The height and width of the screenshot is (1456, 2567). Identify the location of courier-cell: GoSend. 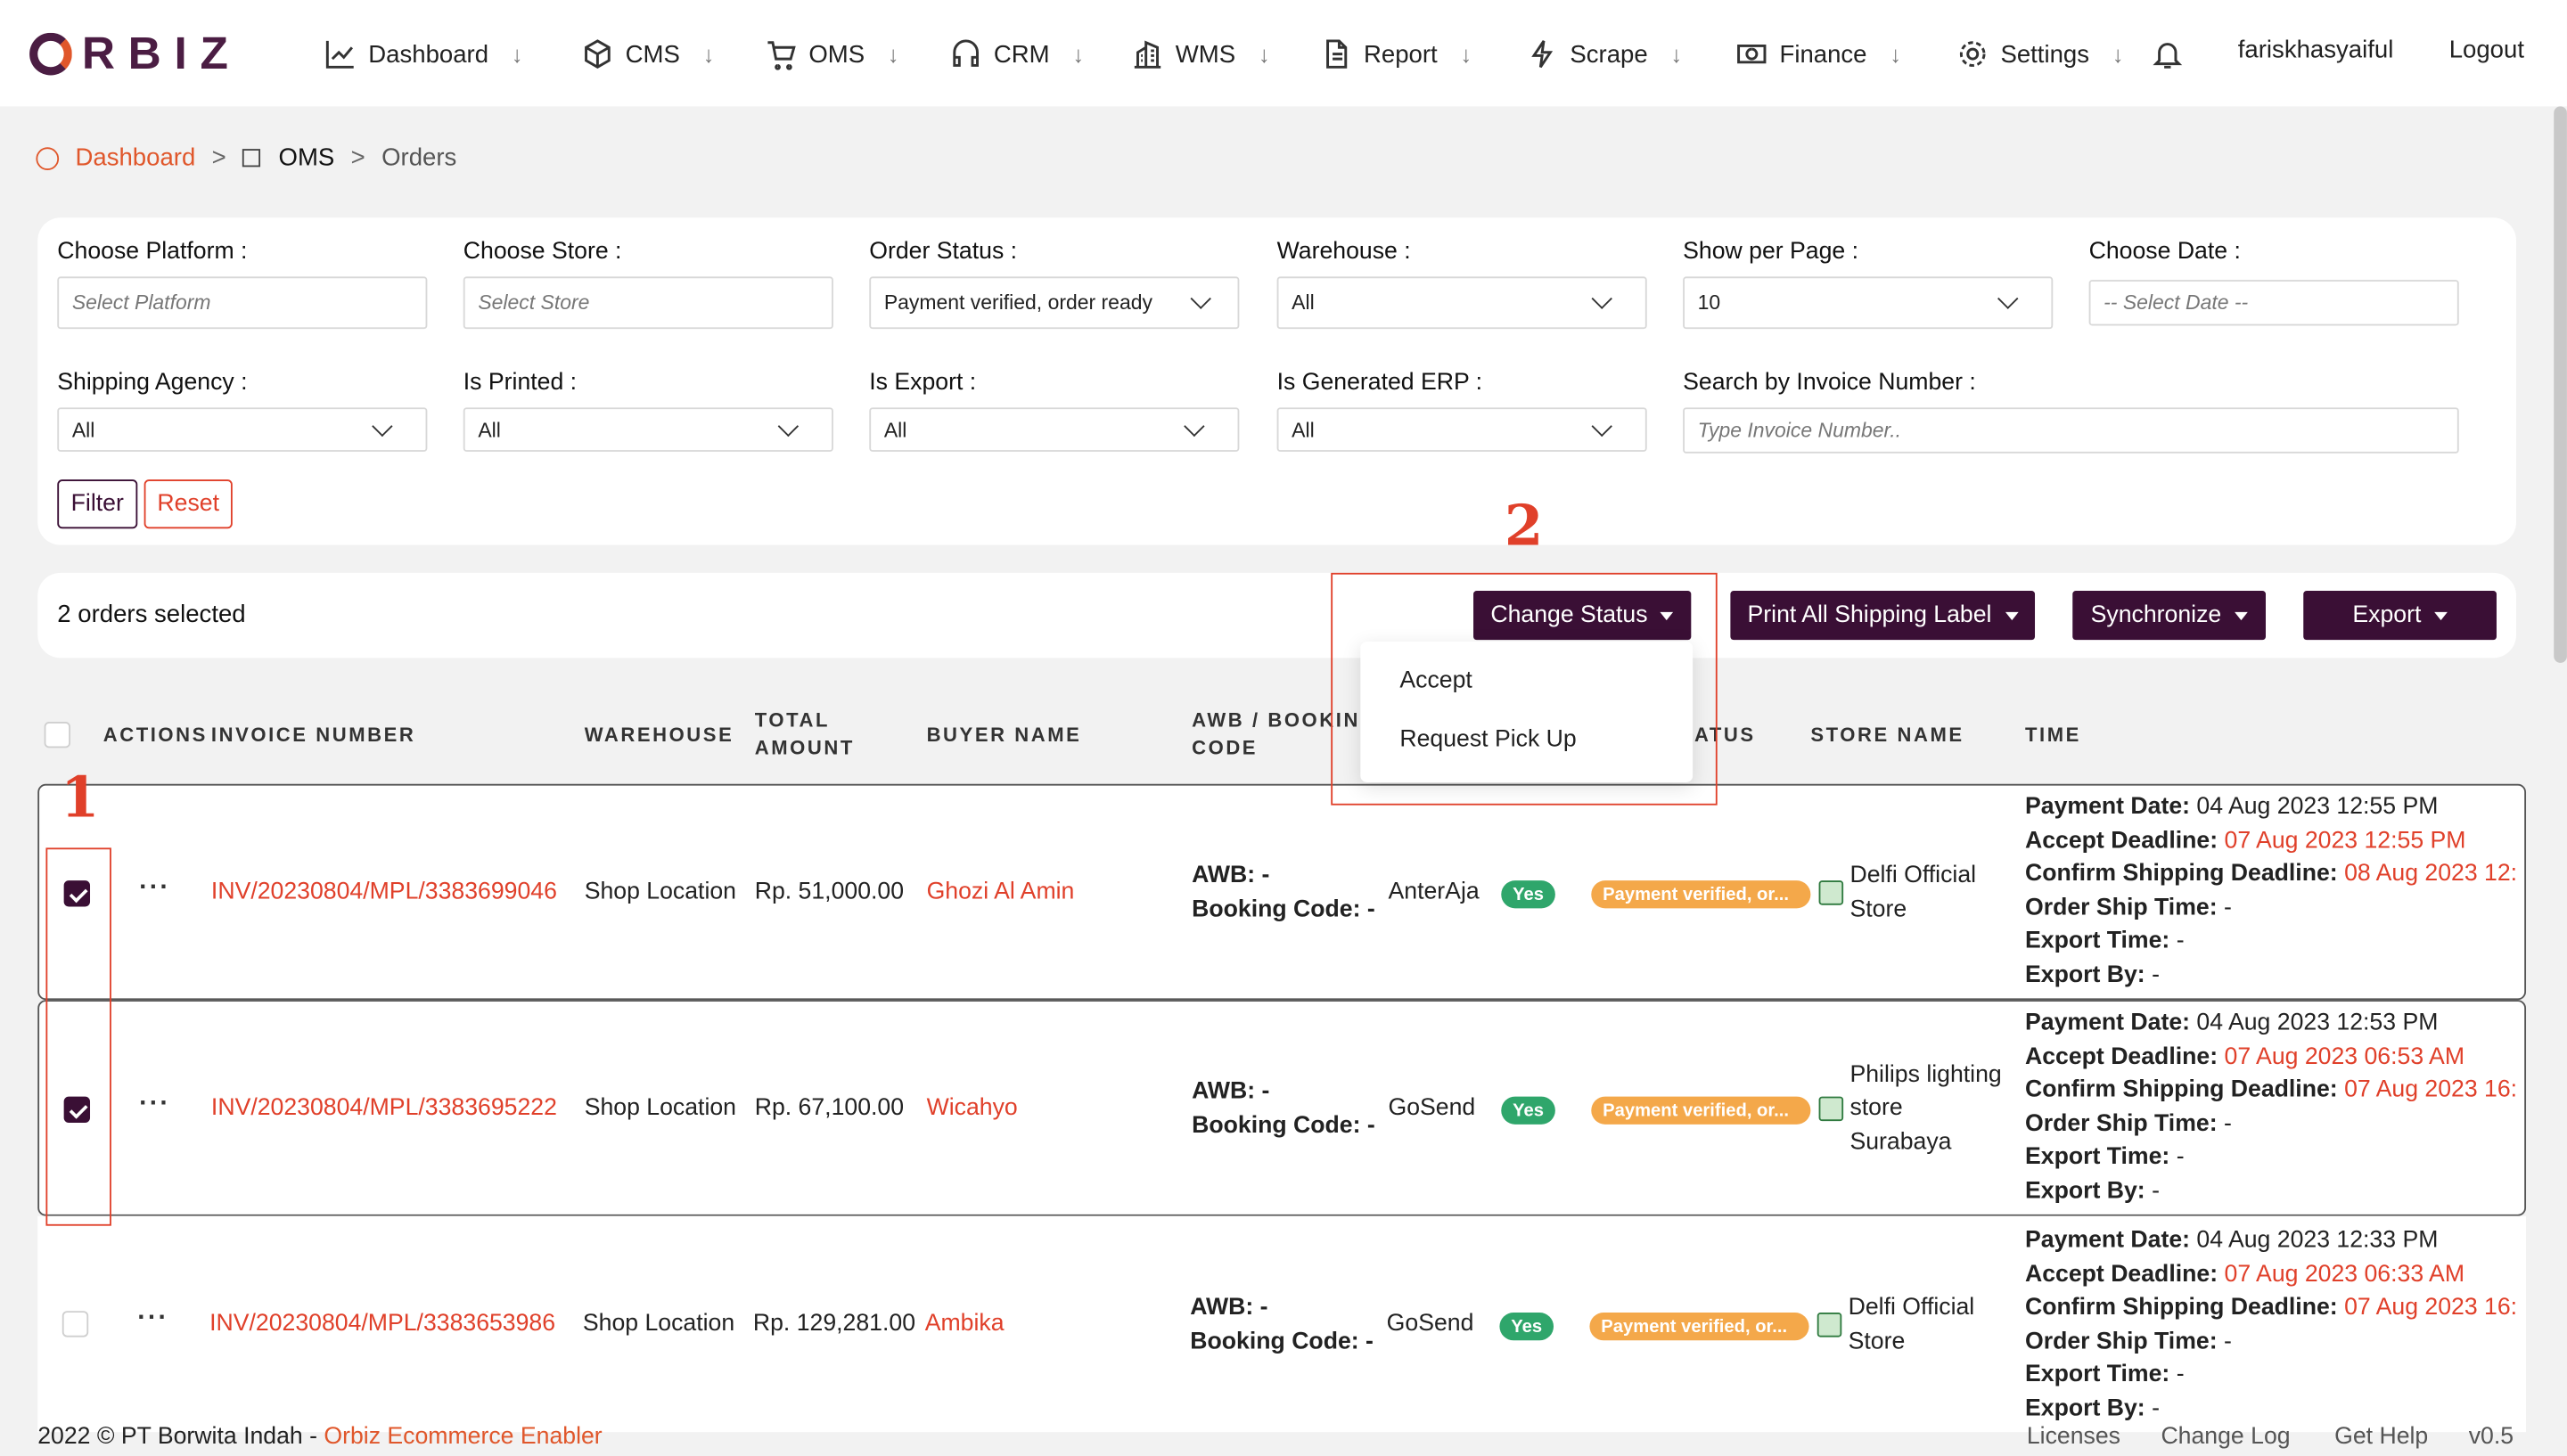
(1430, 1324).